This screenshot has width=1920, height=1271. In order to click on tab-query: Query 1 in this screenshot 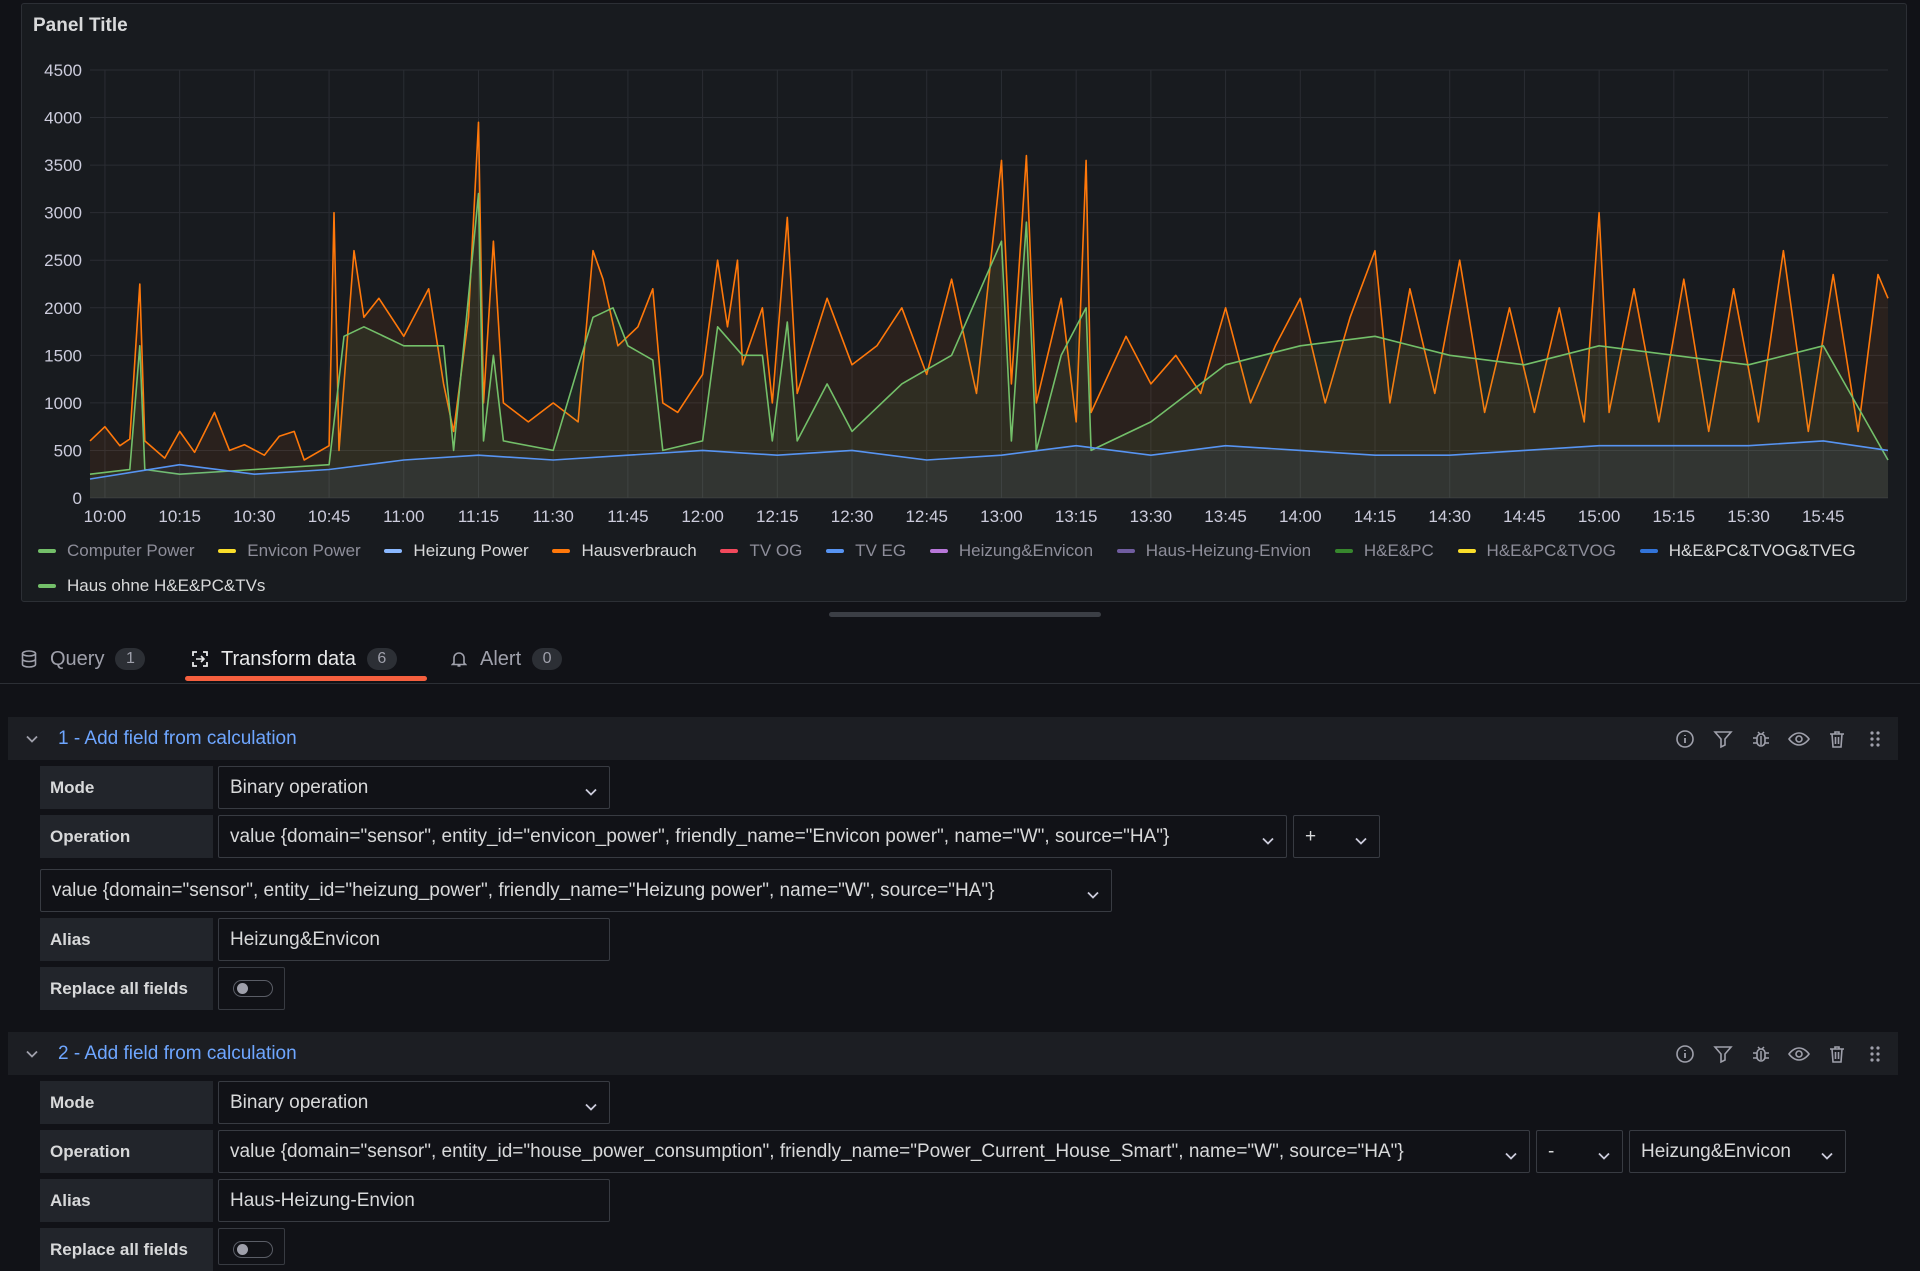, I will do `click(83, 659)`.